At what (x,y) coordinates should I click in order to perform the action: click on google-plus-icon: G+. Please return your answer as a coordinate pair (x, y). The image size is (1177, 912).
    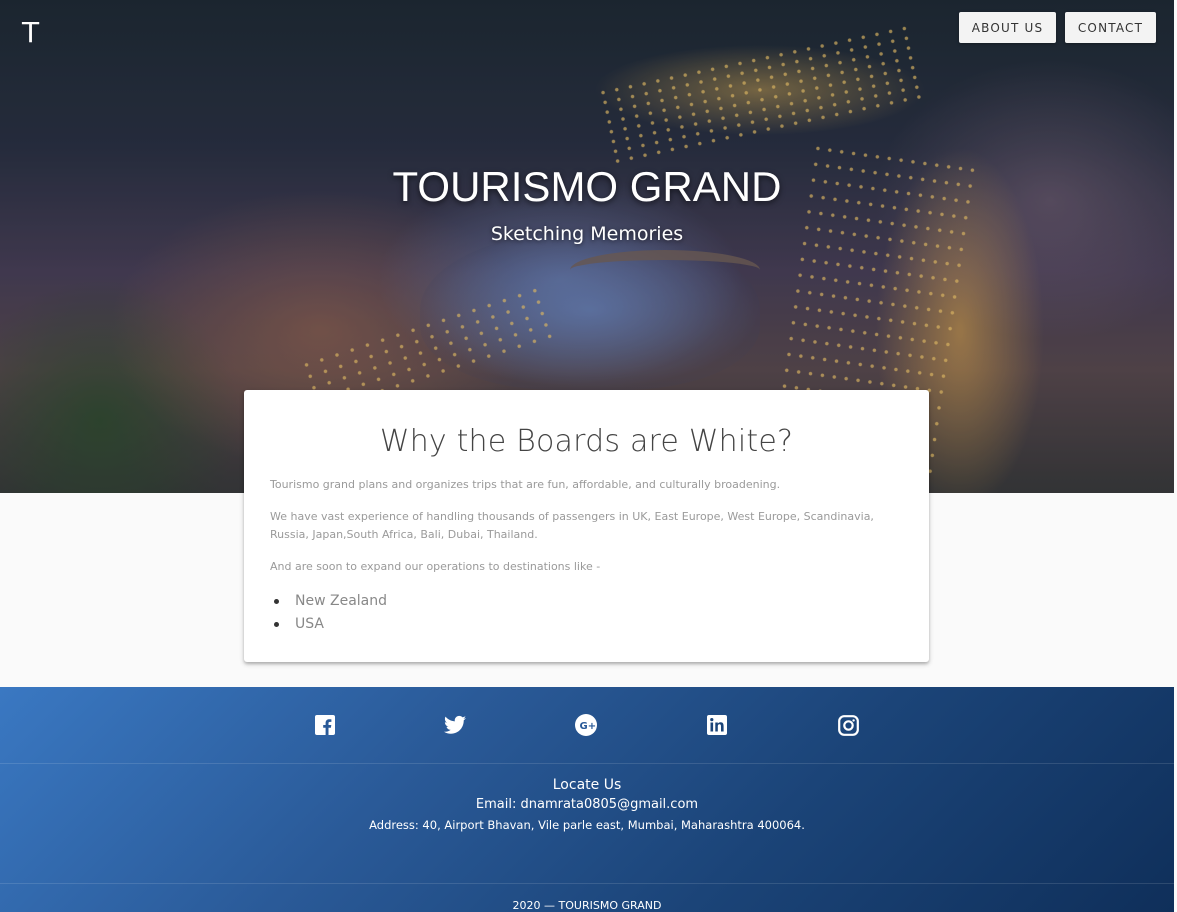
    Looking at the image, I should click on (586, 725).